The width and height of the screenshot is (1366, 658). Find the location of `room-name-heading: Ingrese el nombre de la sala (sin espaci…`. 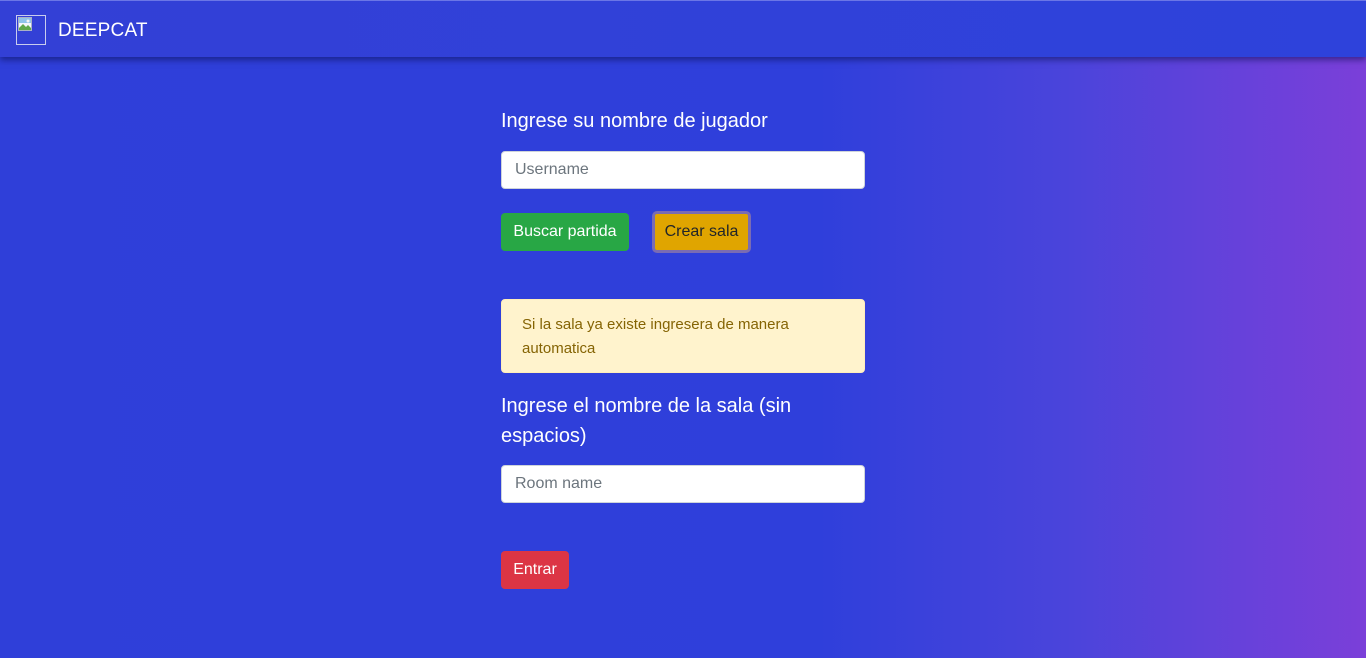

room-name-heading: Ingrese el nombre de la sala (sin espaci… is located at coordinates (646, 421).